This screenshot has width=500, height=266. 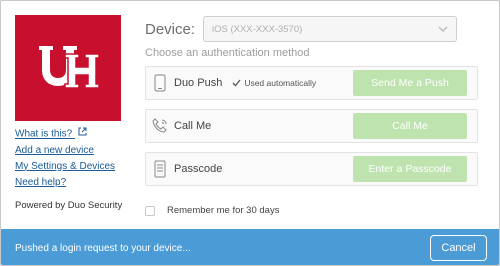 I want to click on phone-call-icon, so click(x=160, y=126).